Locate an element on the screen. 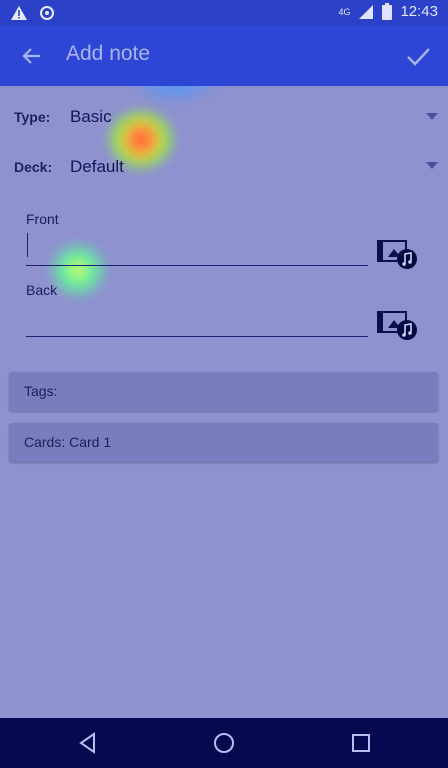  tags-button: Tags: is located at coordinates (223, 391).